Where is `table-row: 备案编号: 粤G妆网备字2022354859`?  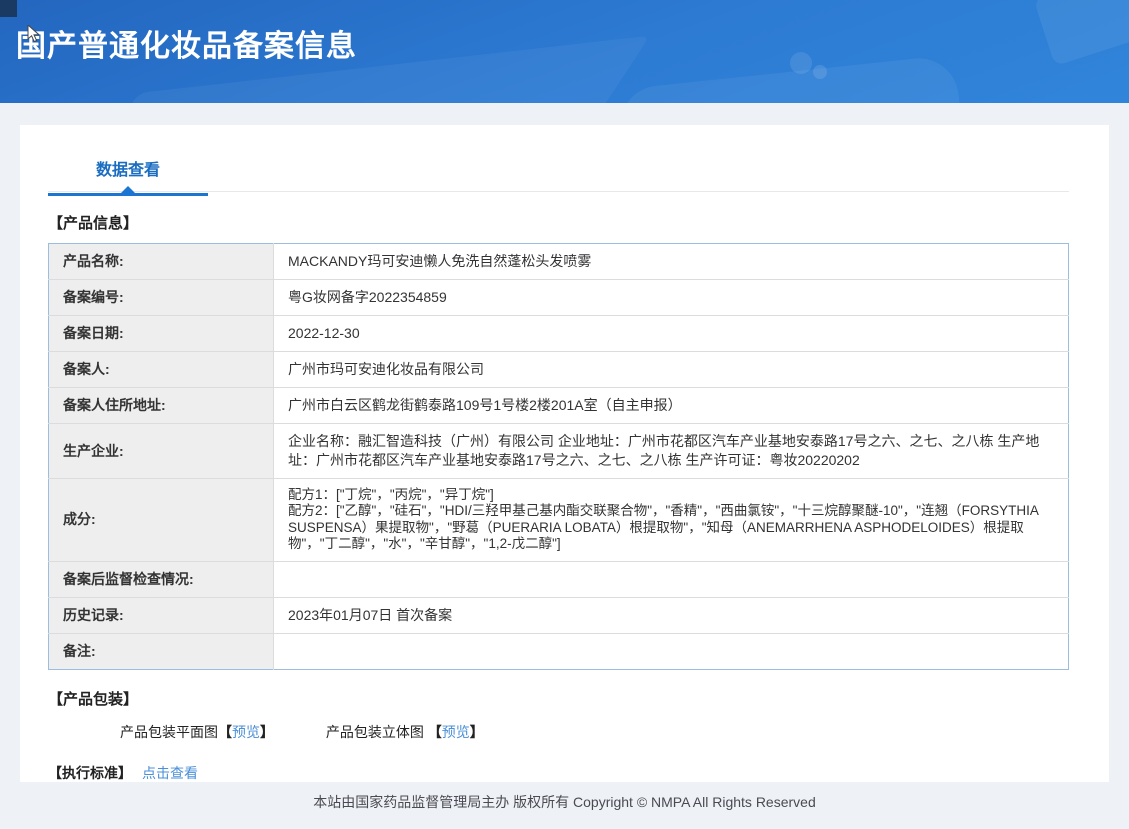 table-row: 备案编号: 粤G妆网备字2022354859 is located at coordinates (558, 297).